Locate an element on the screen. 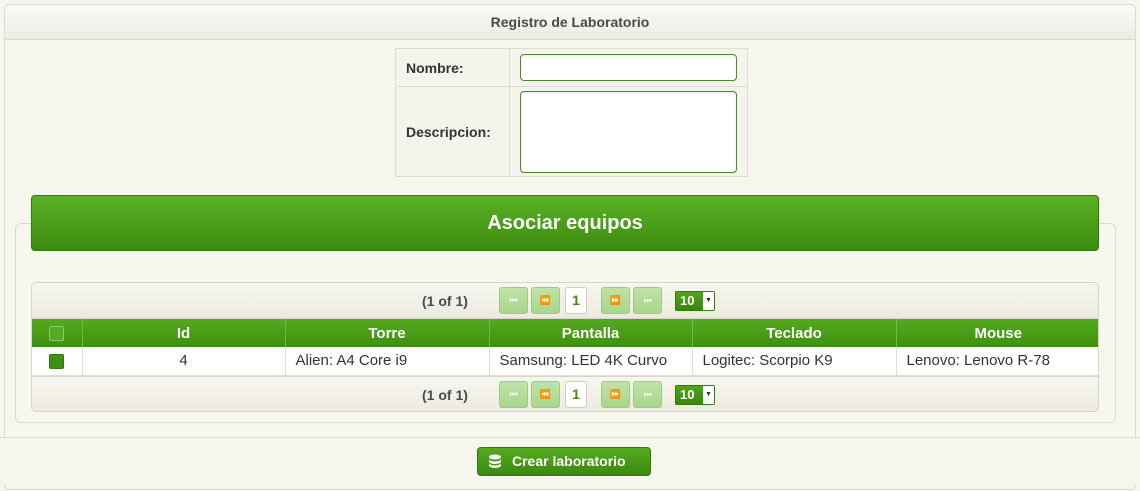 The image size is (1140, 491). descripcion-label: Descripcion: is located at coordinates (452, 131).